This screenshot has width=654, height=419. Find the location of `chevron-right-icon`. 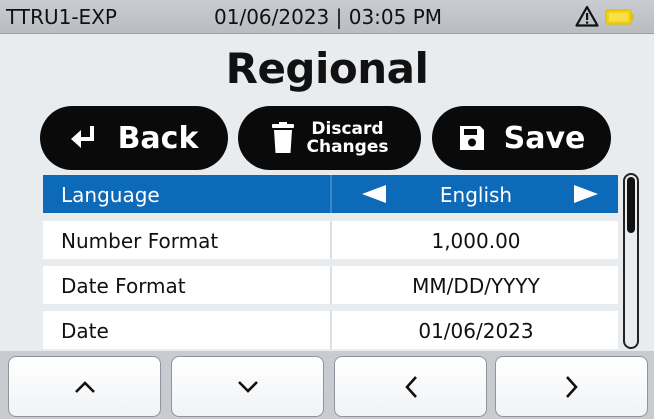

chevron-right-icon is located at coordinates (571, 386).